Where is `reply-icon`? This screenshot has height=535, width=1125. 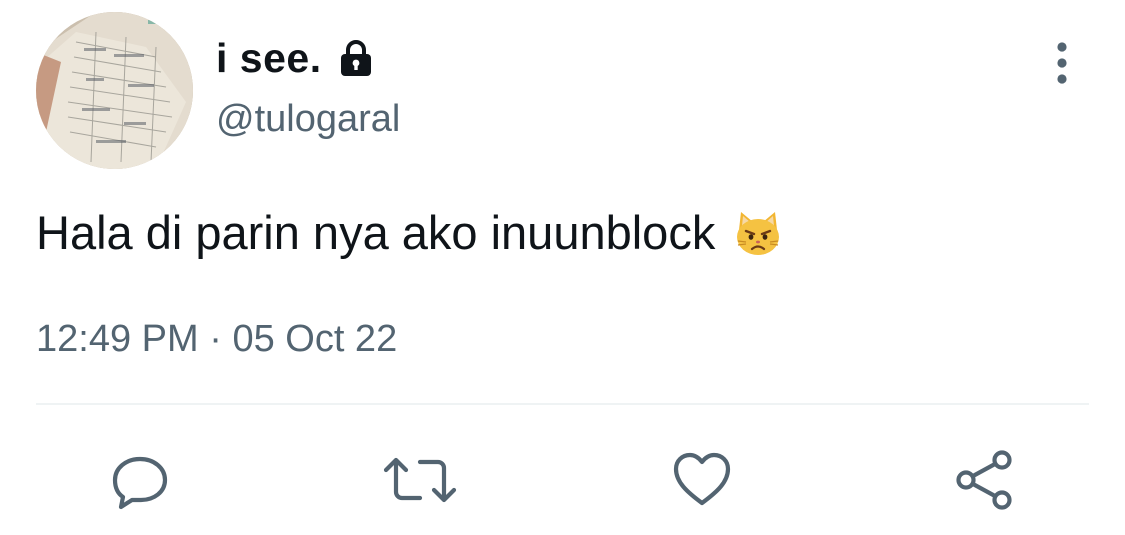
reply-icon is located at coordinates (140, 483).